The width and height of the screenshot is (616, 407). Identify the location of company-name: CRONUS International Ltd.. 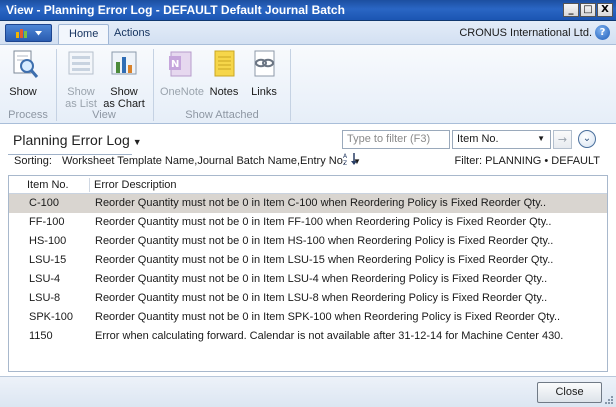
(525, 33).